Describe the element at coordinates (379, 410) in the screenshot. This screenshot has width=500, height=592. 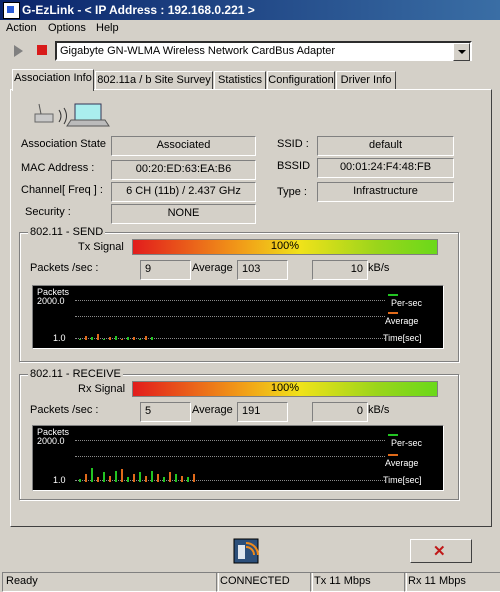
I see `rx-rate-unit: kB/s` at that location.